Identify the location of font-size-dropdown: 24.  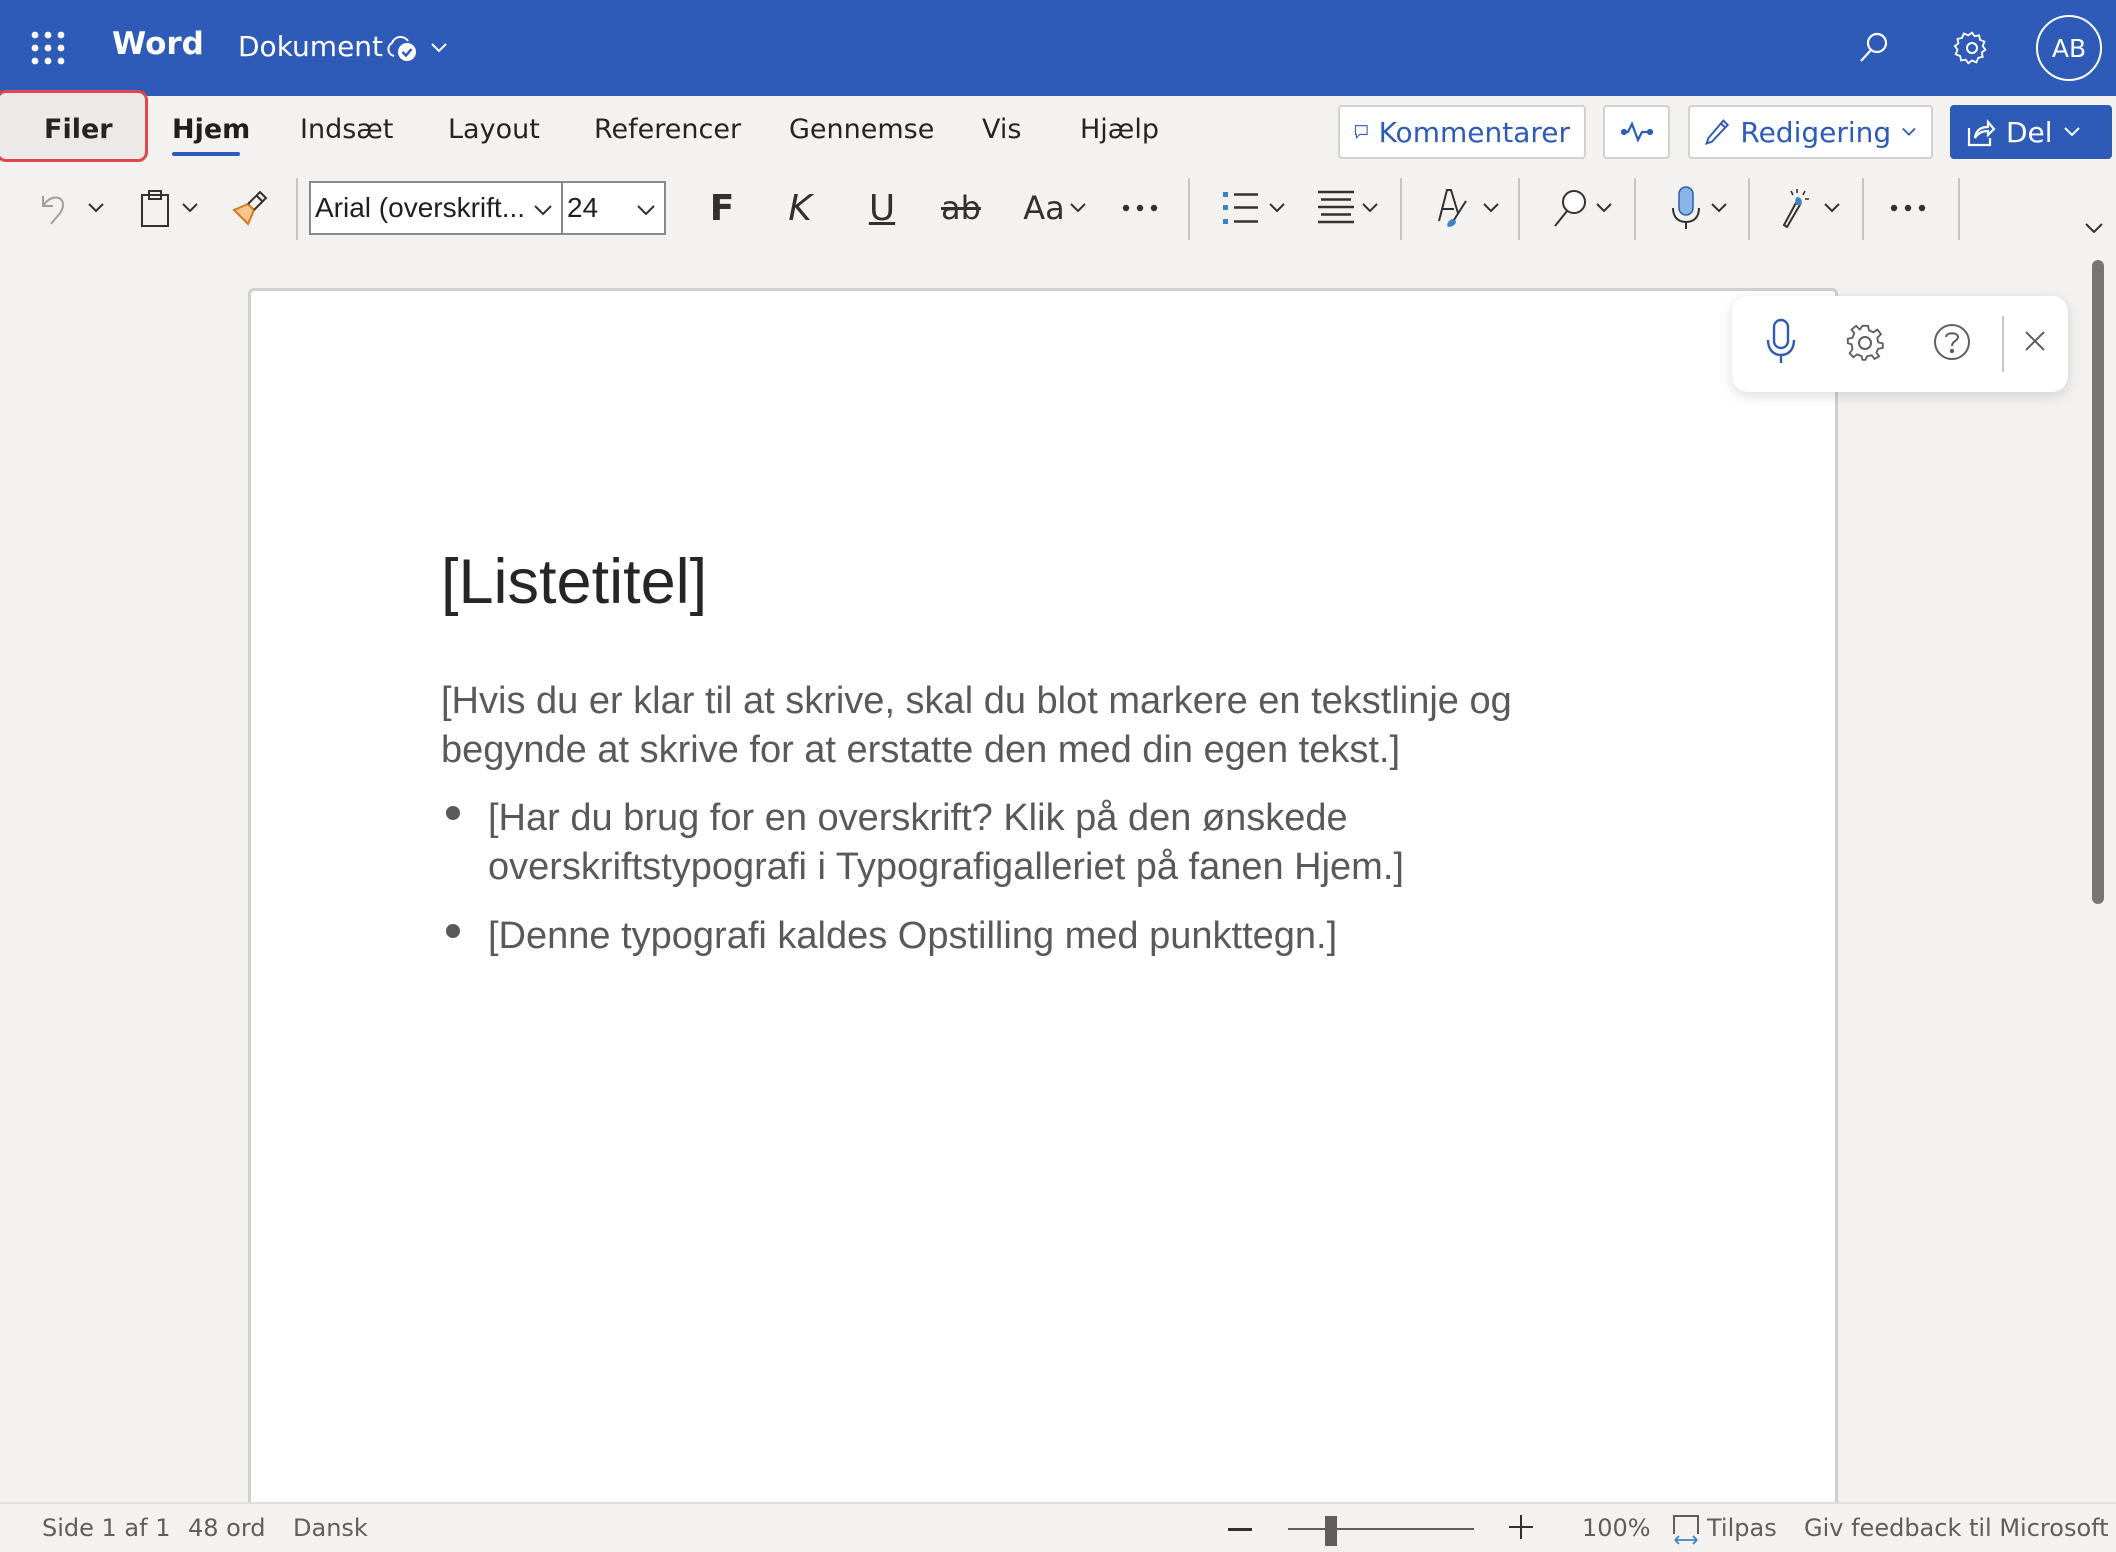
(613, 208).